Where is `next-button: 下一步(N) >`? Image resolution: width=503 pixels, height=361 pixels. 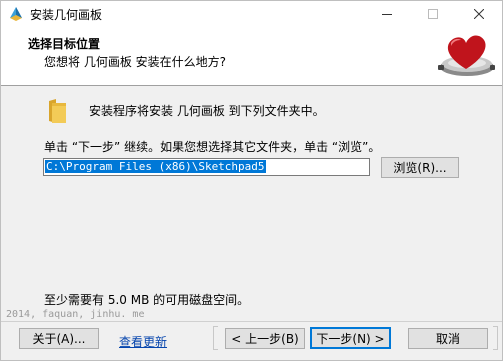 next-button: 下一步(N) > is located at coordinates (350, 338).